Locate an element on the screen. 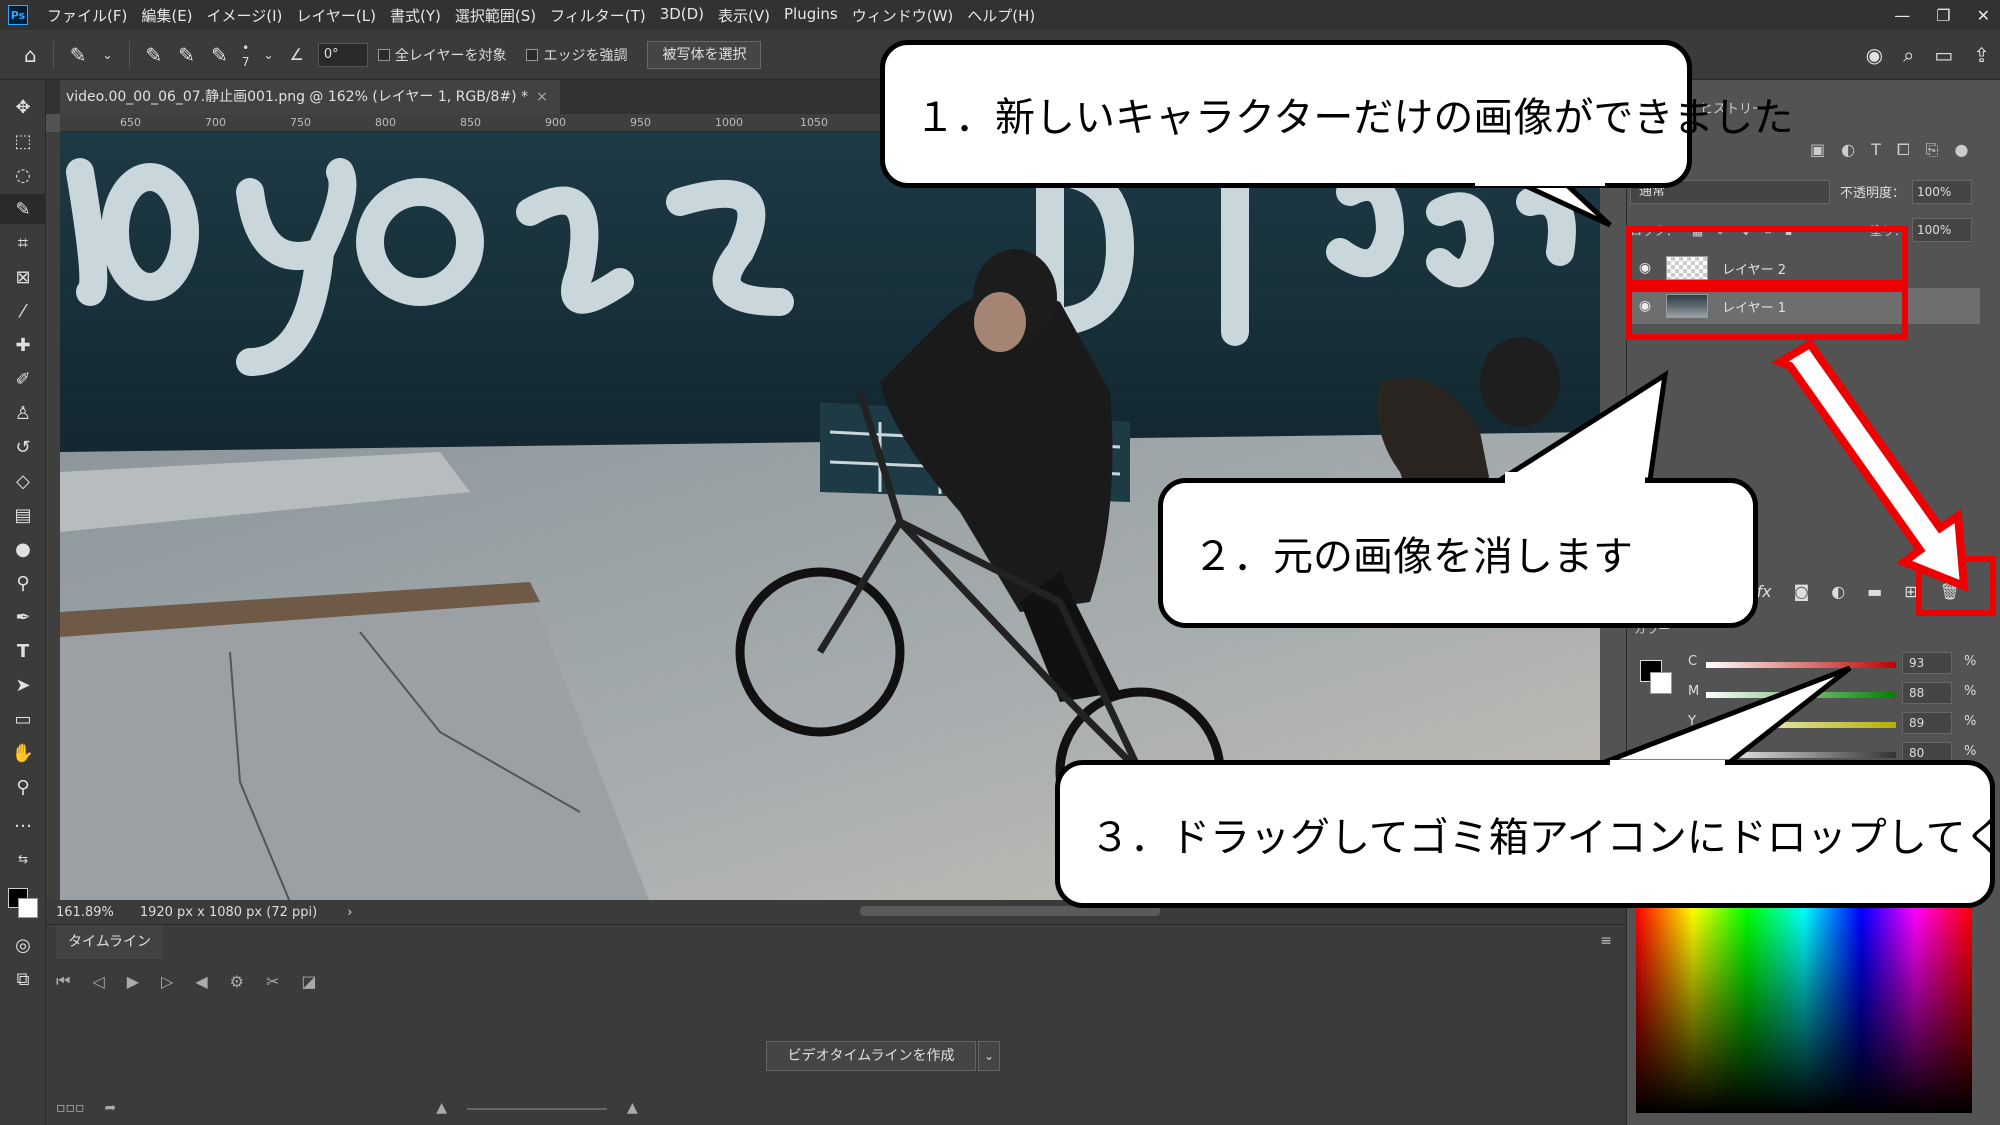 The width and height of the screenshot is (2000, 1125). pen-tool-icon: ✒ is located at coordinates (23, 617).